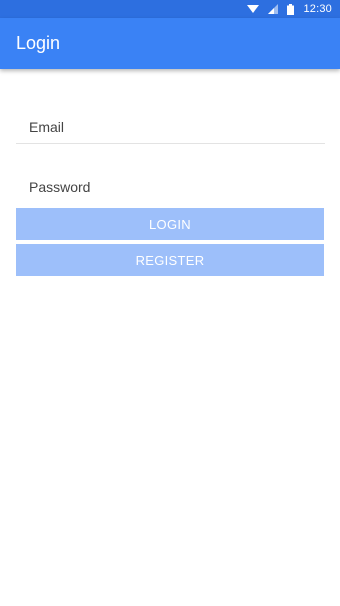 This screenshot has width=340, height=606. I want to click on login-button: LOGIN, so click(170, 224).